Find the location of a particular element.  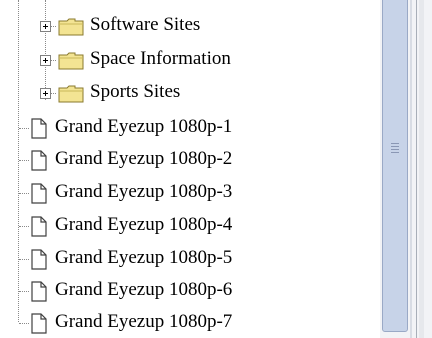

tree-item-label: Grand Eyezup 1080p-2 is located at coordinates (144, 158).